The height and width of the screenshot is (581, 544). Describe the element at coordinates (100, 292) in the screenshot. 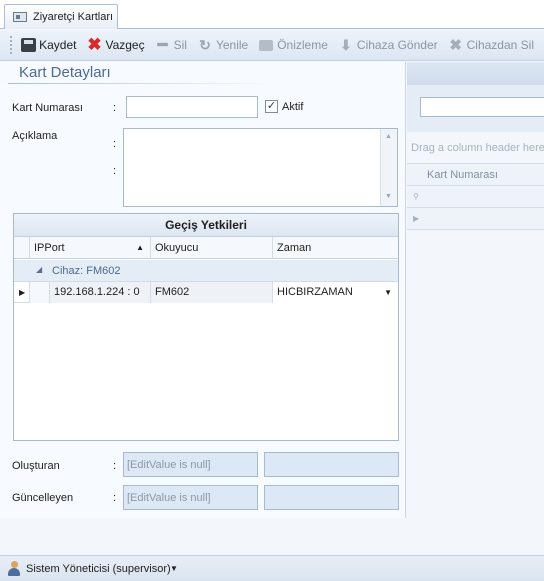

I see `cell-ipport: 192.168.1.224 : 0` at that location.